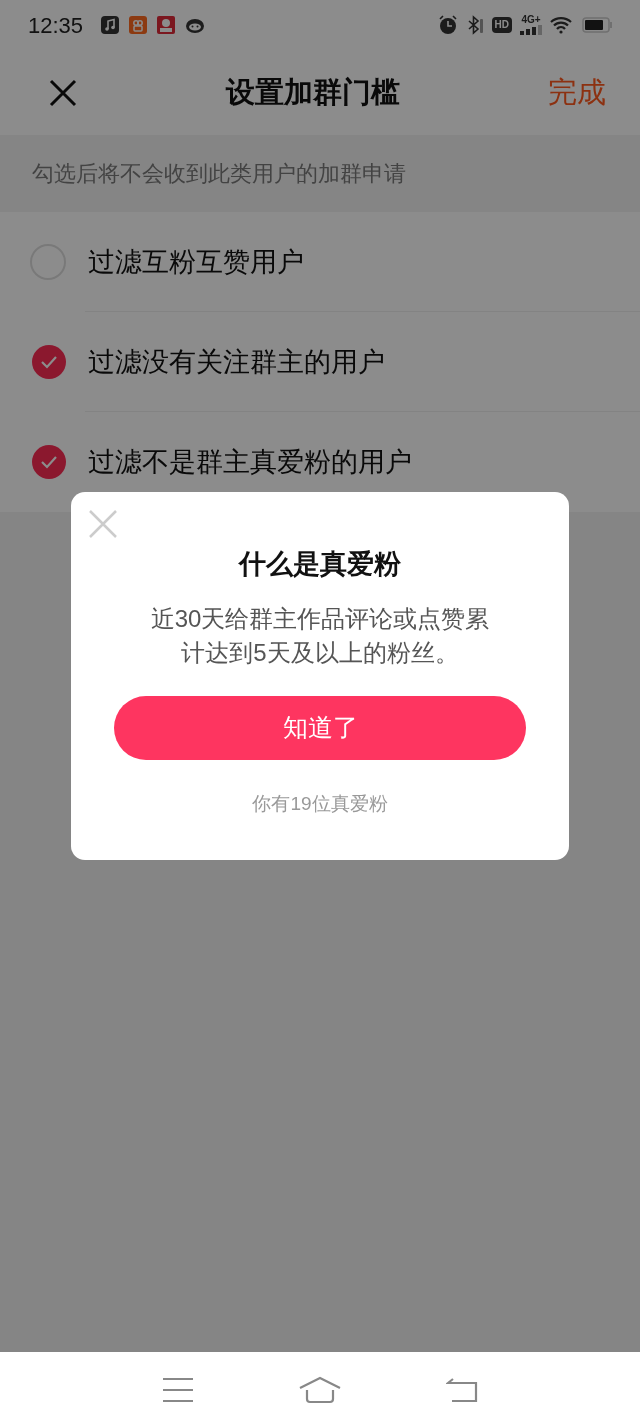 Image resolution: width=640 pixels, height=1427 pixels. Describe the element at coordinates (320, 564) in the screenshot. I see `dialog-title: 什么是真爱粉` at that location.